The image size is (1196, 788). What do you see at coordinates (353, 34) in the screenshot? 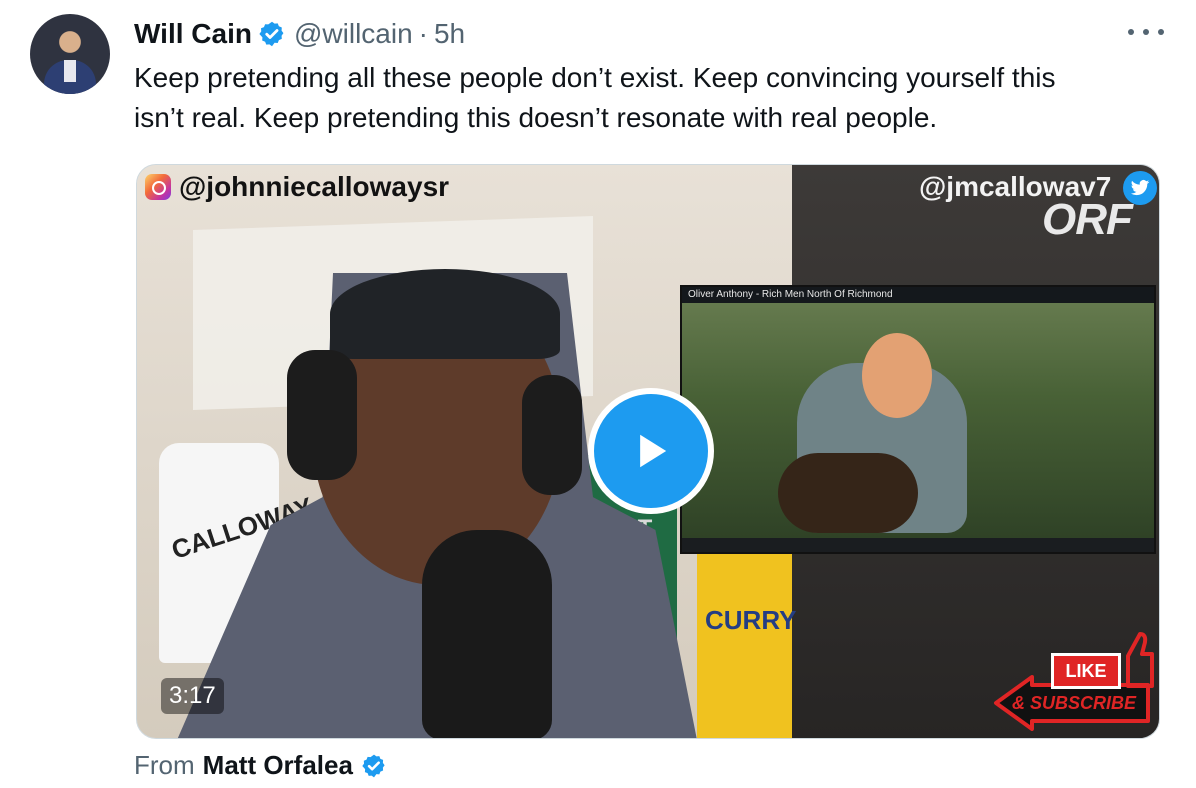
I see `author-handle: @willcain` at bounding box center [353, 34].